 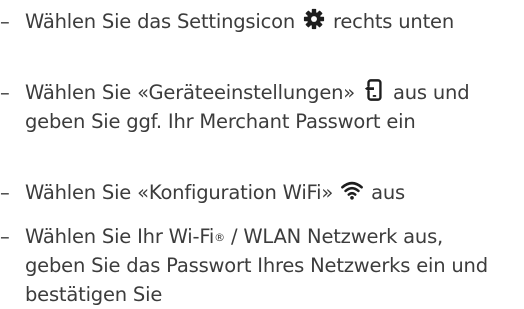 What do you see at coordinates (393, 21) in the screenshot?
I see `step-1-text-after: rechts unten` at bounding box center [393, 21].